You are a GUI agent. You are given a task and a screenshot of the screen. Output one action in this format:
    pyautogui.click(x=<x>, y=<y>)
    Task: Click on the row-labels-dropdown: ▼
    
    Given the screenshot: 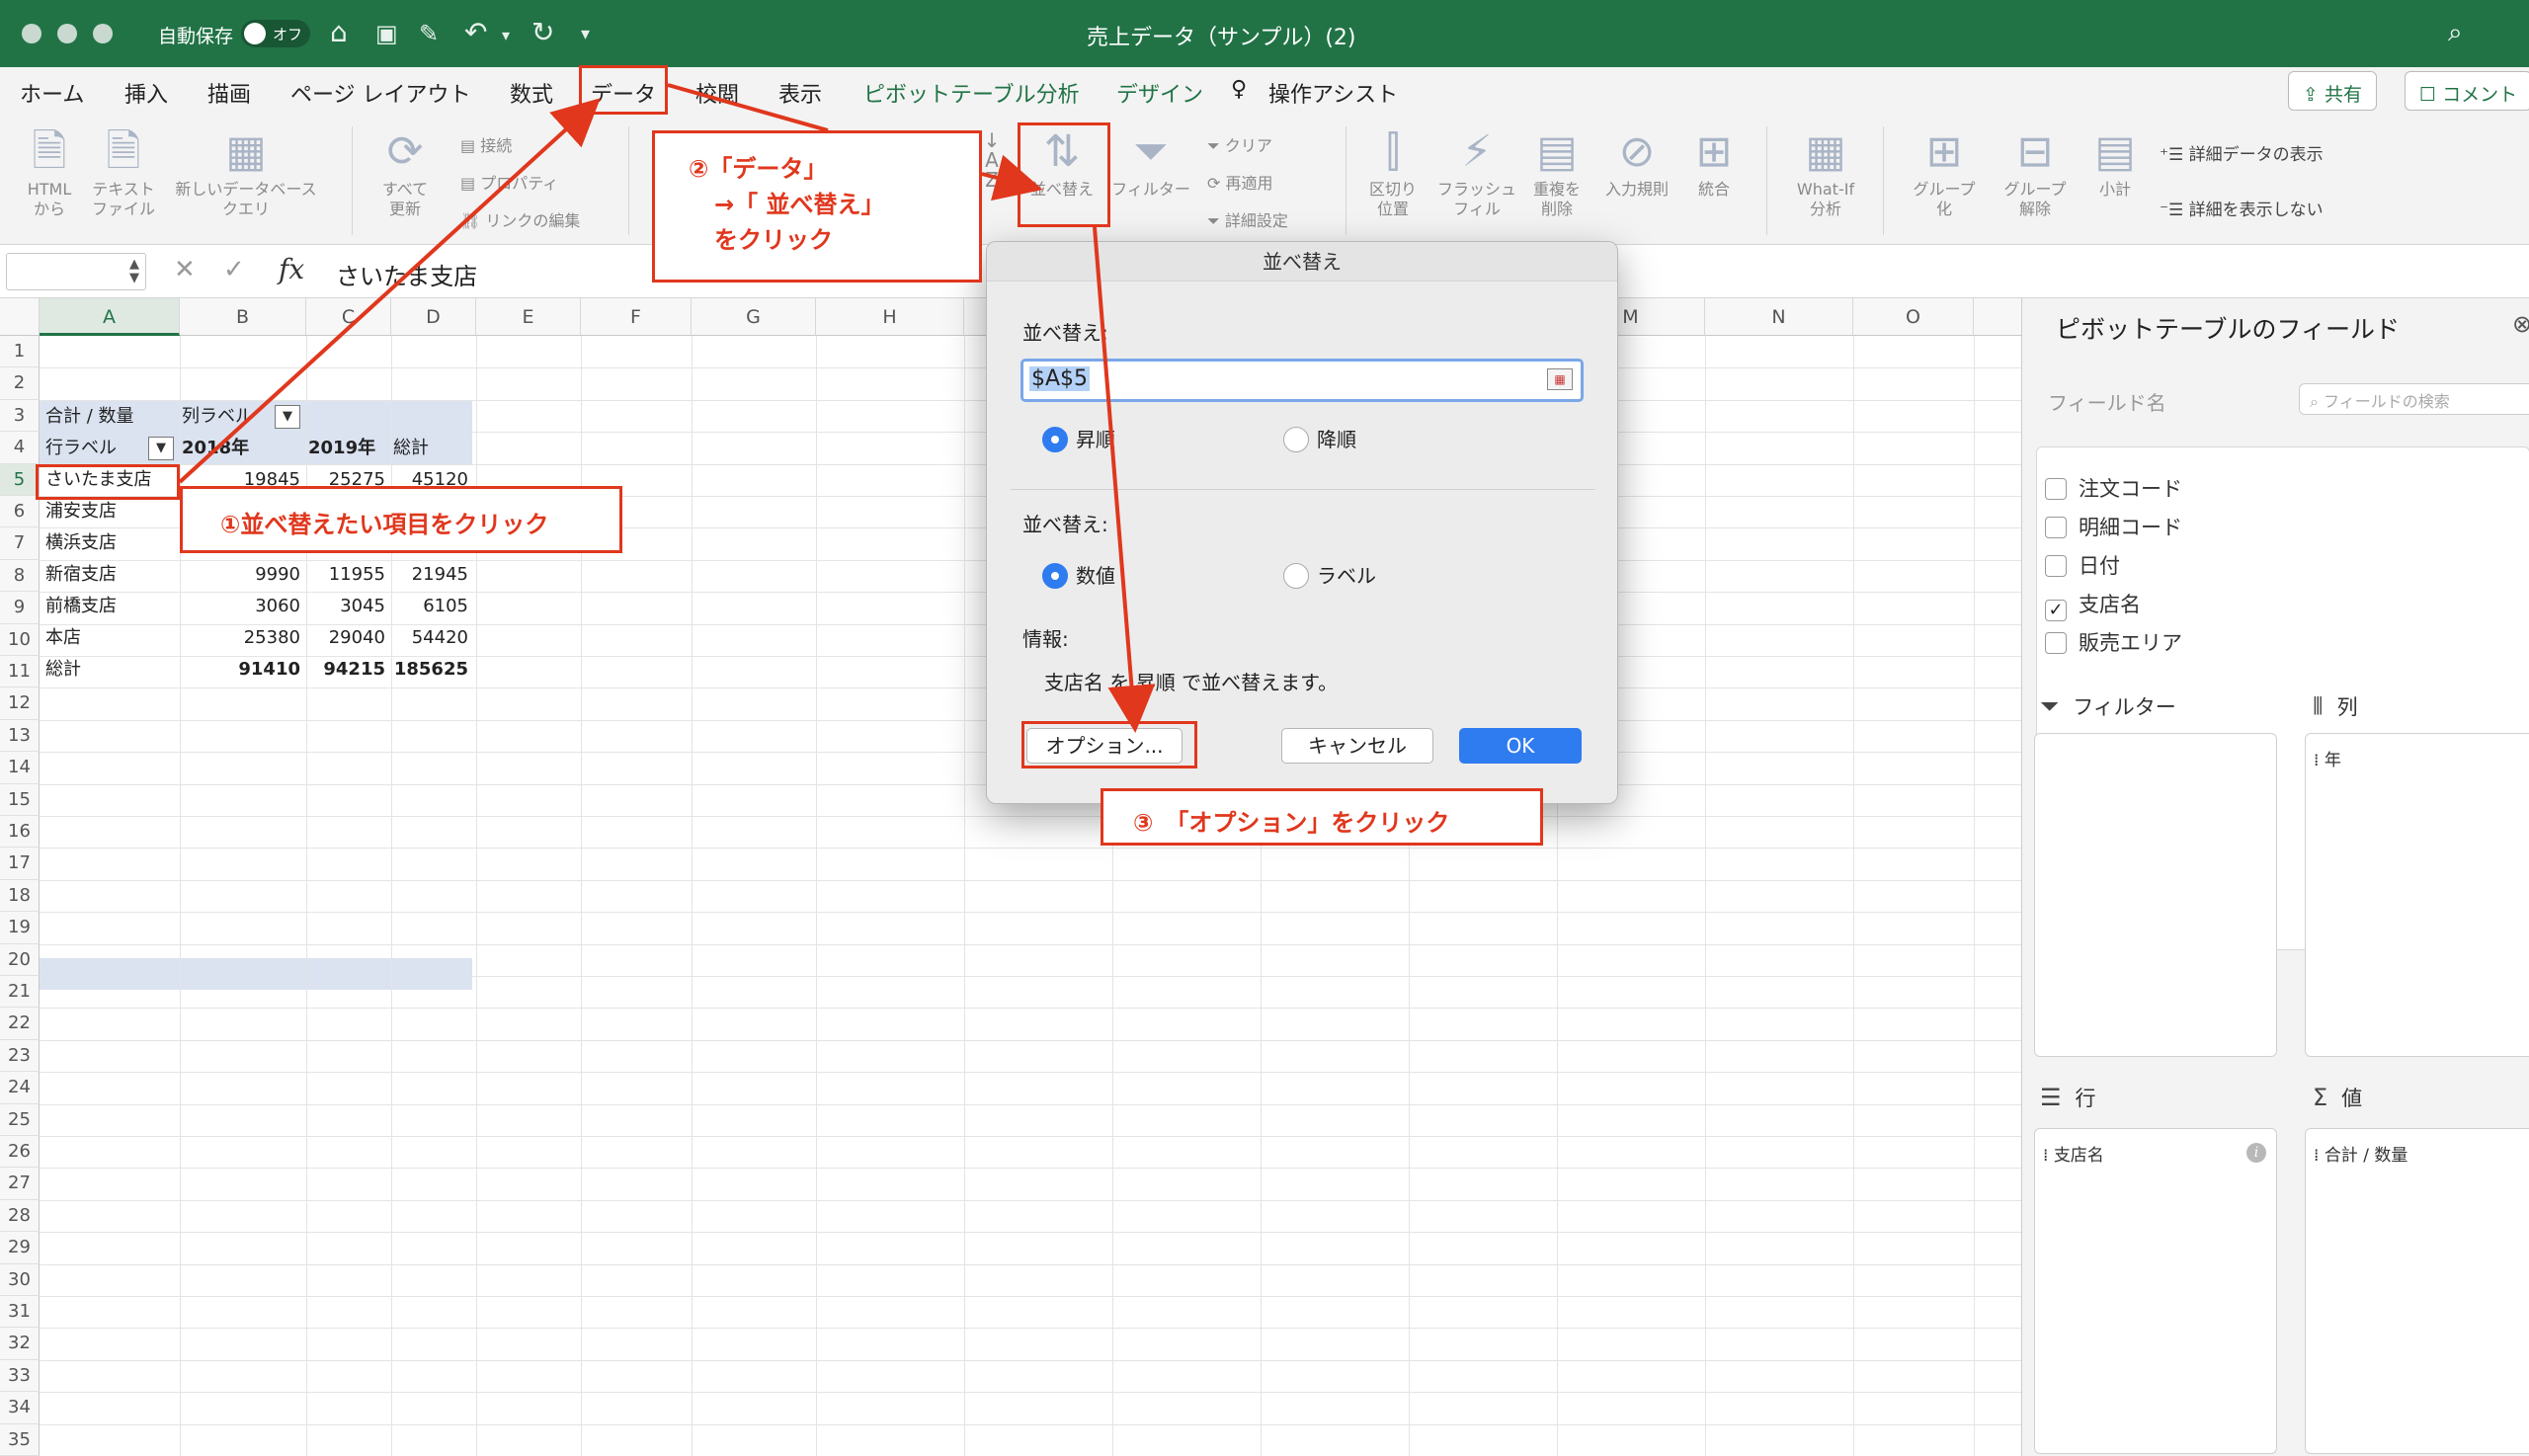 What is the action you would take?
    pyautogui.click(x=161, y=448)
    